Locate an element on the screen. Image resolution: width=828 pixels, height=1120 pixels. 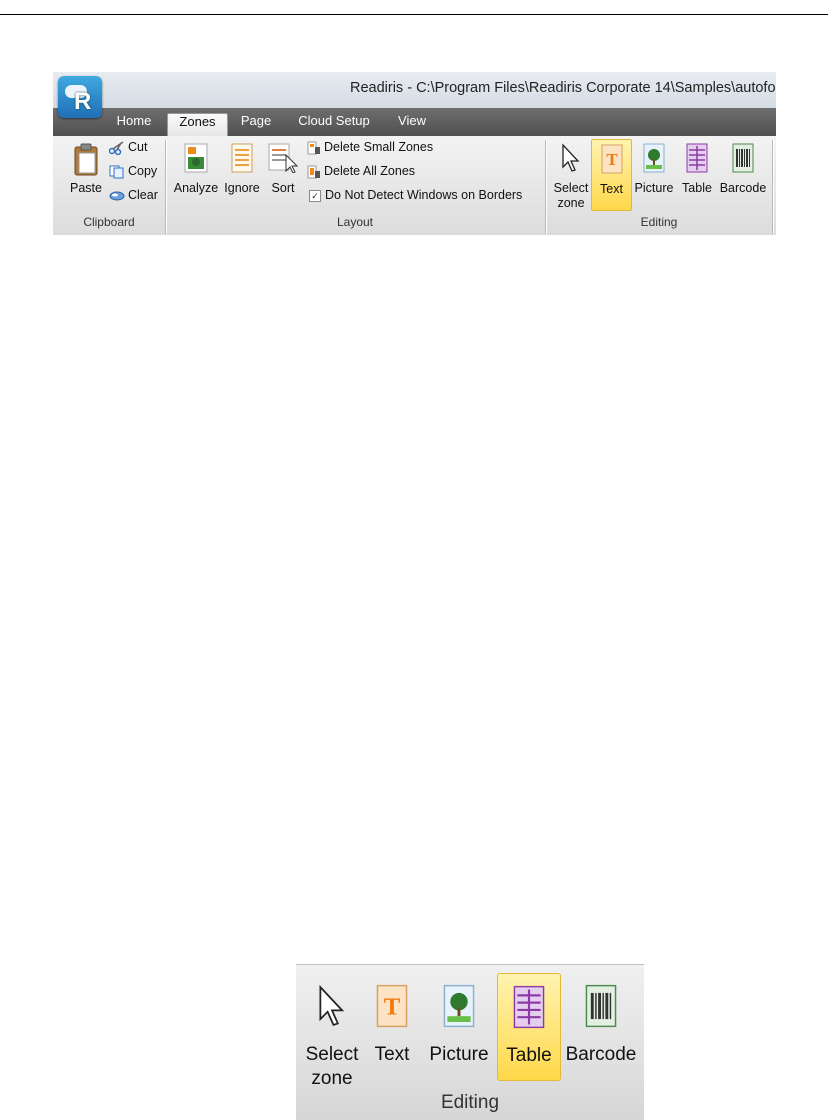
do-not-detect-windows-checkbox: ✓ Do Not Detect Windows on Borders is located at coordinates (415, 198).